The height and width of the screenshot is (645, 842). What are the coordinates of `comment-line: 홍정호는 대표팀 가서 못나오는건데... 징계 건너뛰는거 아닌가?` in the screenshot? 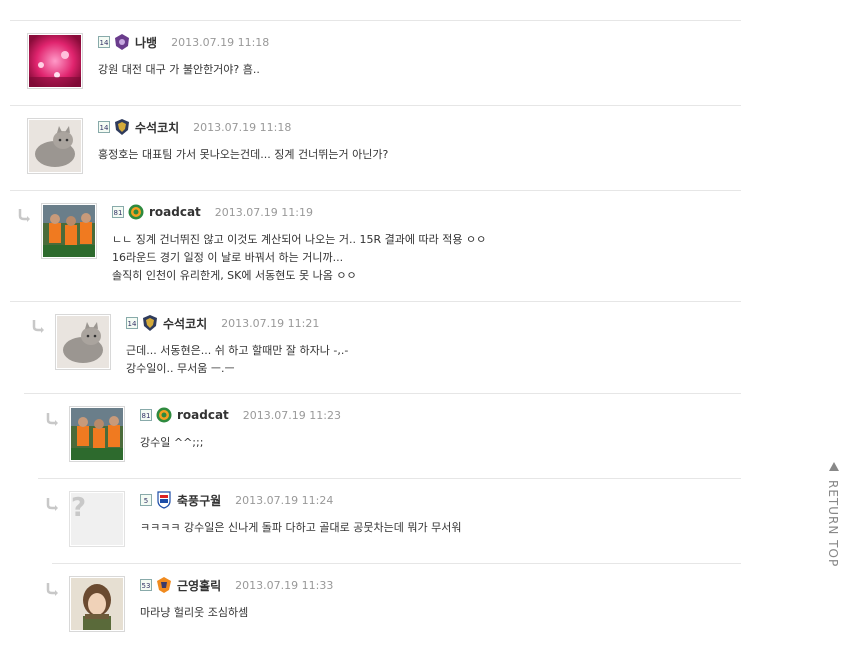 It's located at (243, 154).